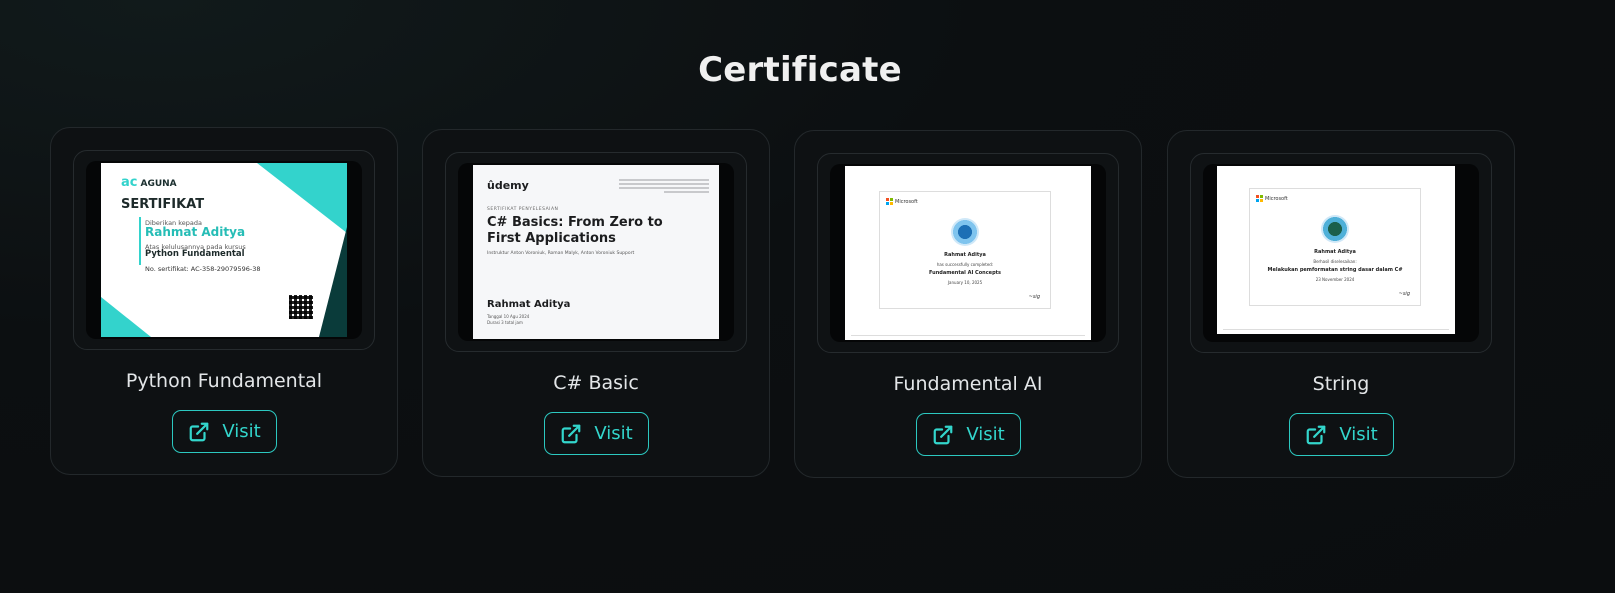 The image size is (1615, 593). Describe the element at coordinates (968, 384) in the screenshot. I see `certificate-title: Fundamental AI` at that location.